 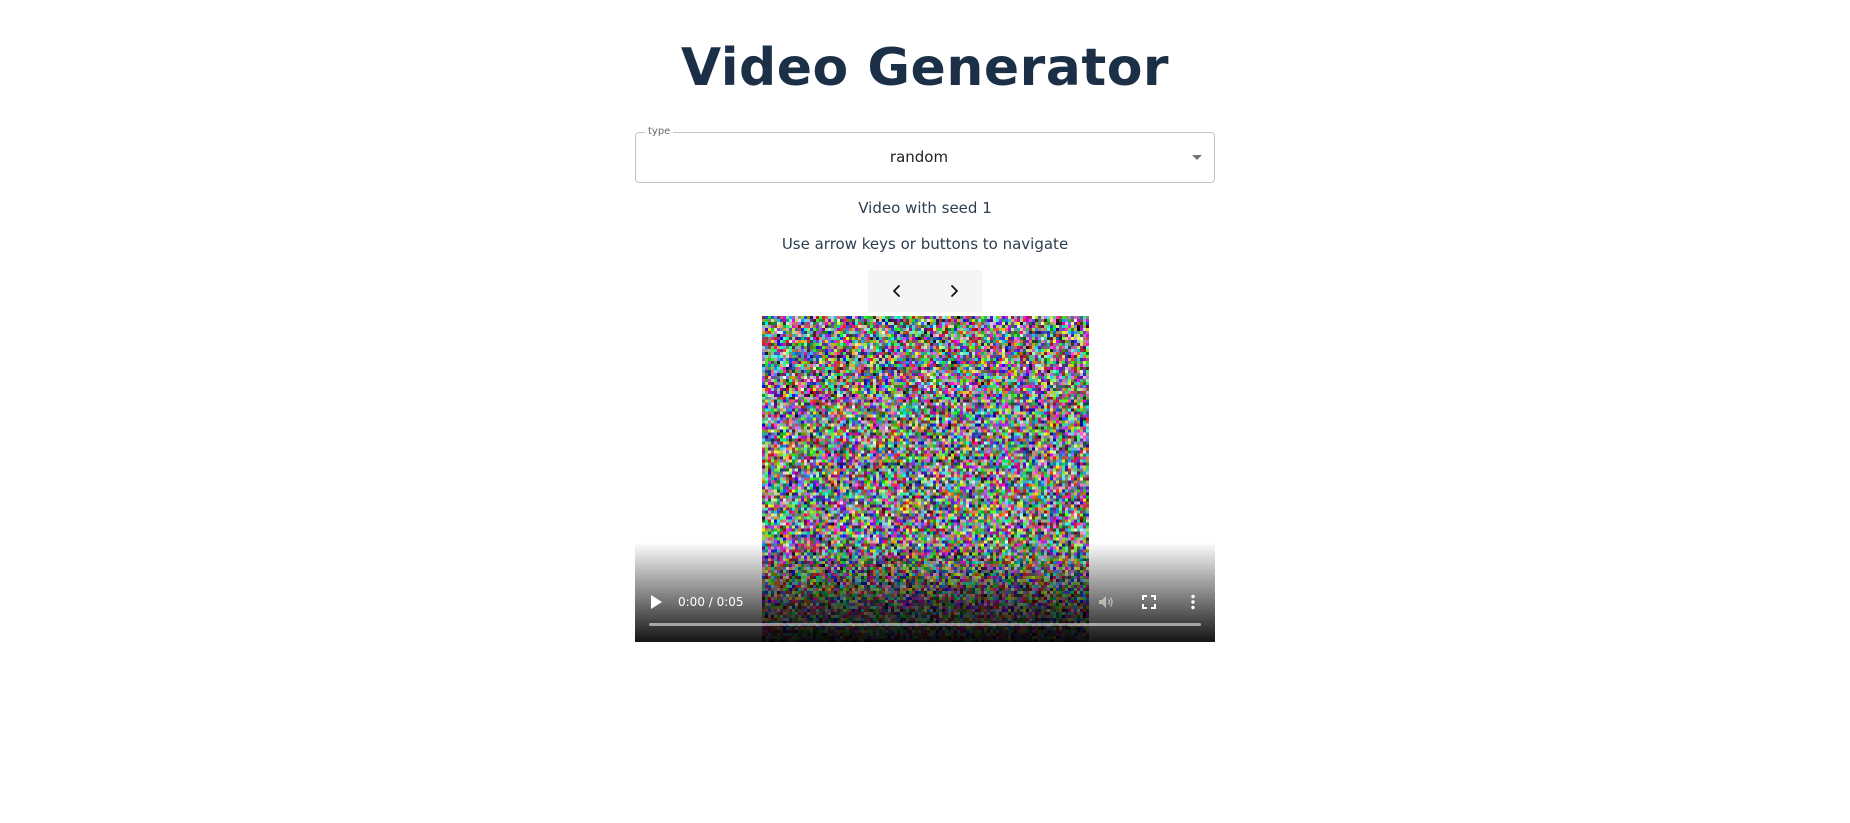 I want to click on fullscreen-icon, so click(x=1149, y=602).